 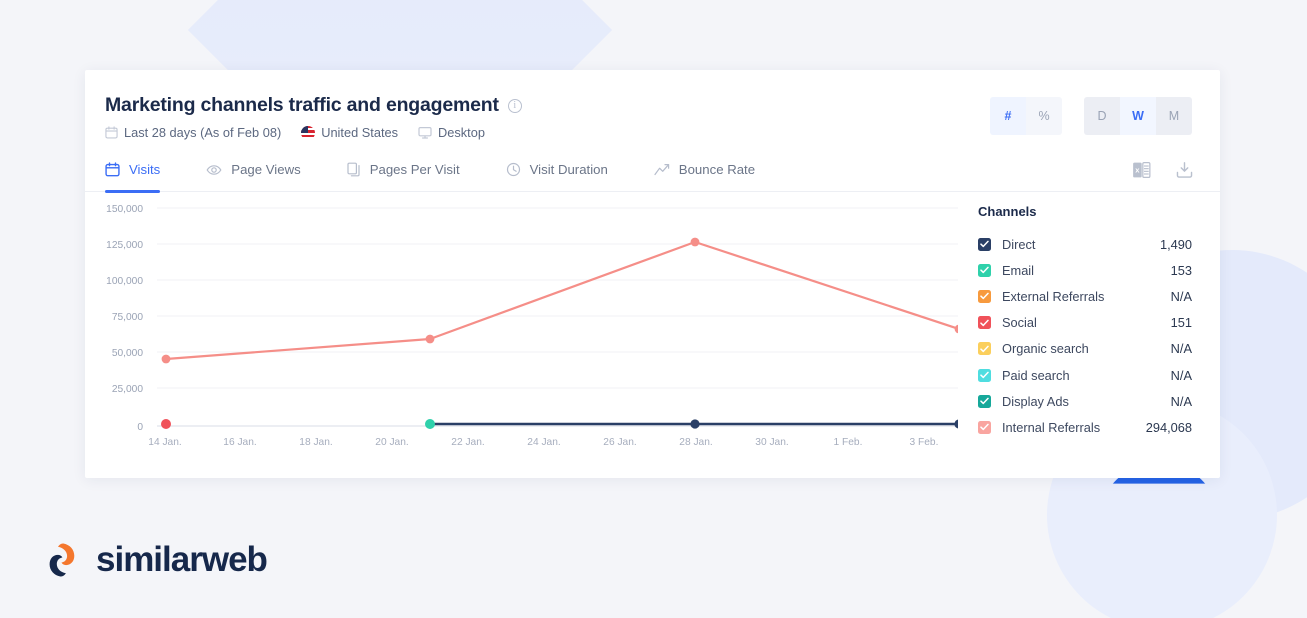 What do you see at coordinates (1184, 169) in the screenshot?
I see `download-icon` at bounding box center [1184, 169].